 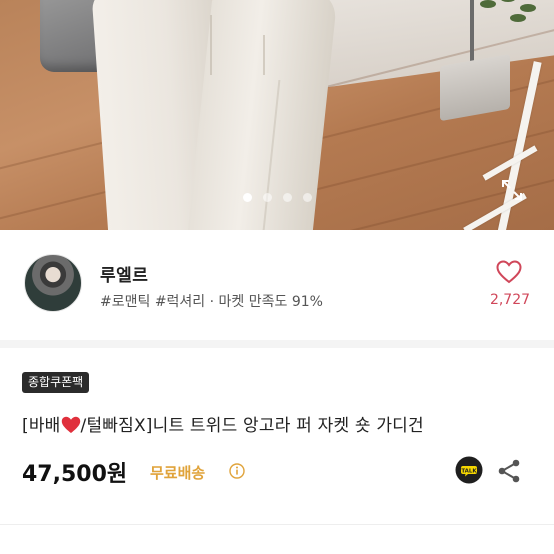 I want to click on expand-icon, so click(x=512, y=190).